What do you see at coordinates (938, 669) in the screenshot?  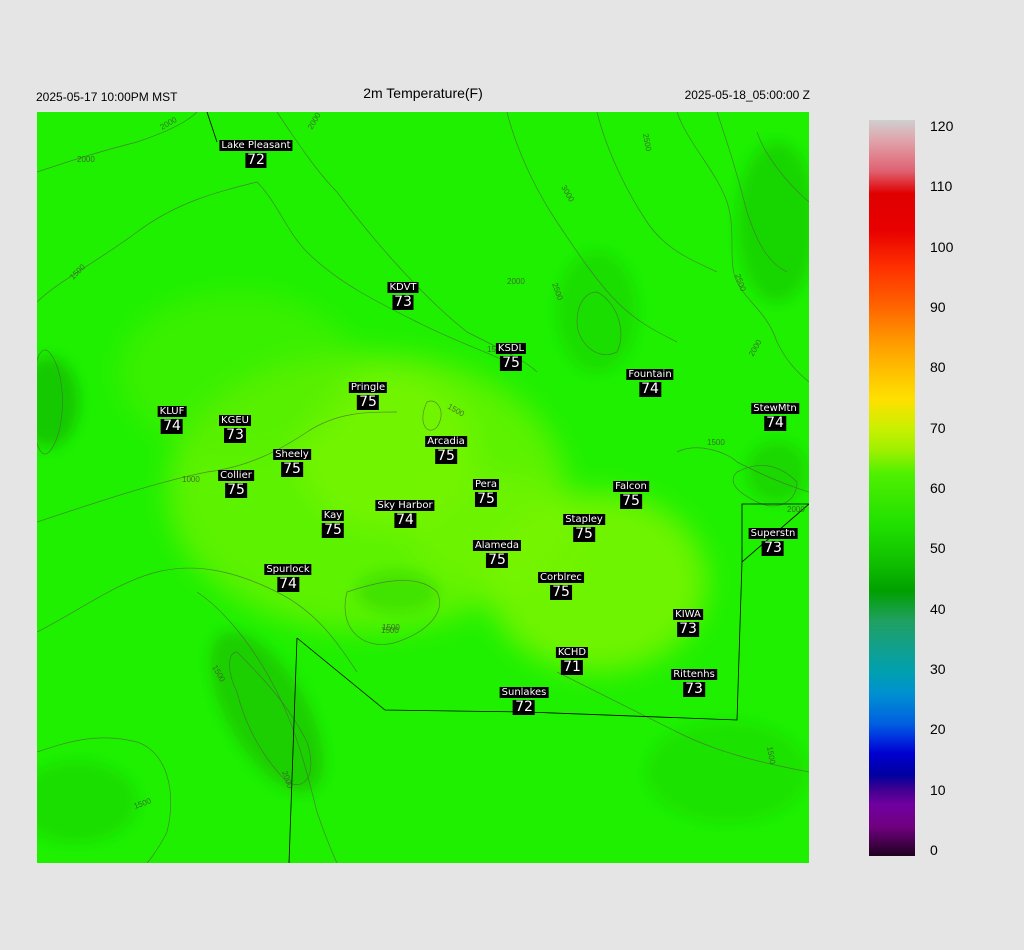 I see `colorbar-tick: 30` at bounding box center [938, 669].